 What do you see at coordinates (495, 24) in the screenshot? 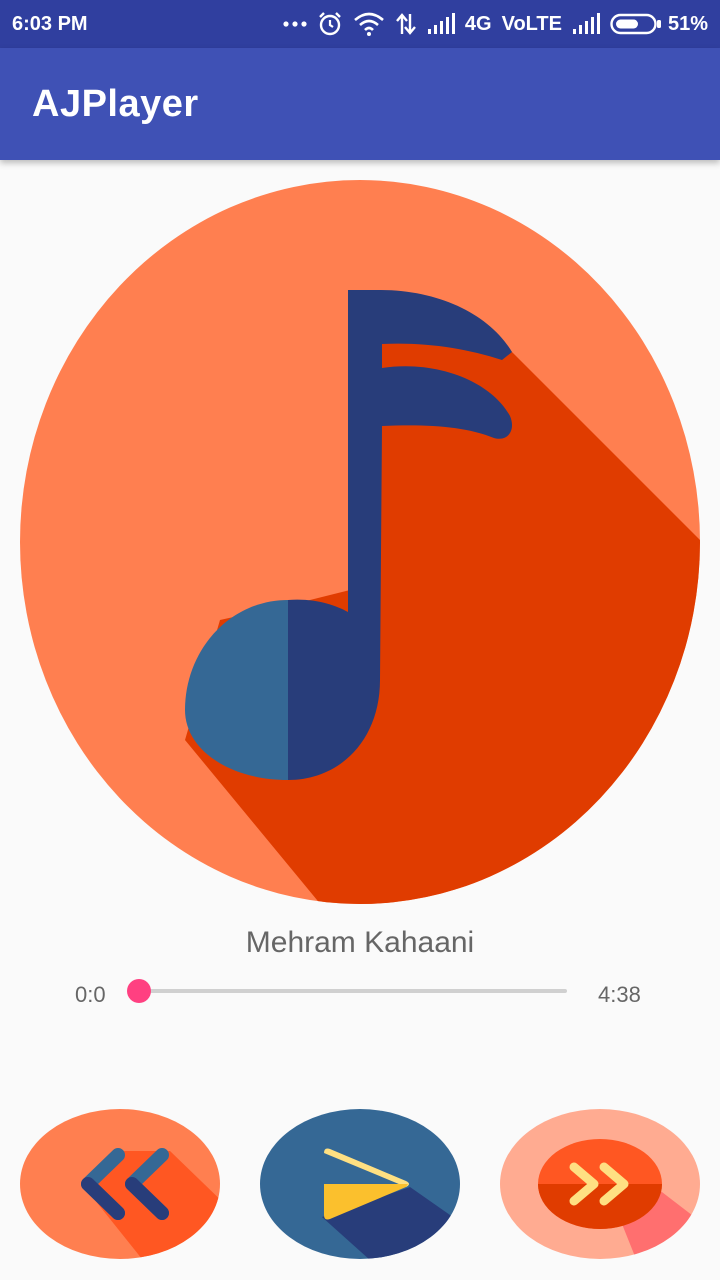
I see `status-icons: 4G VoLTE 51%` at bounding box center [495, 24].